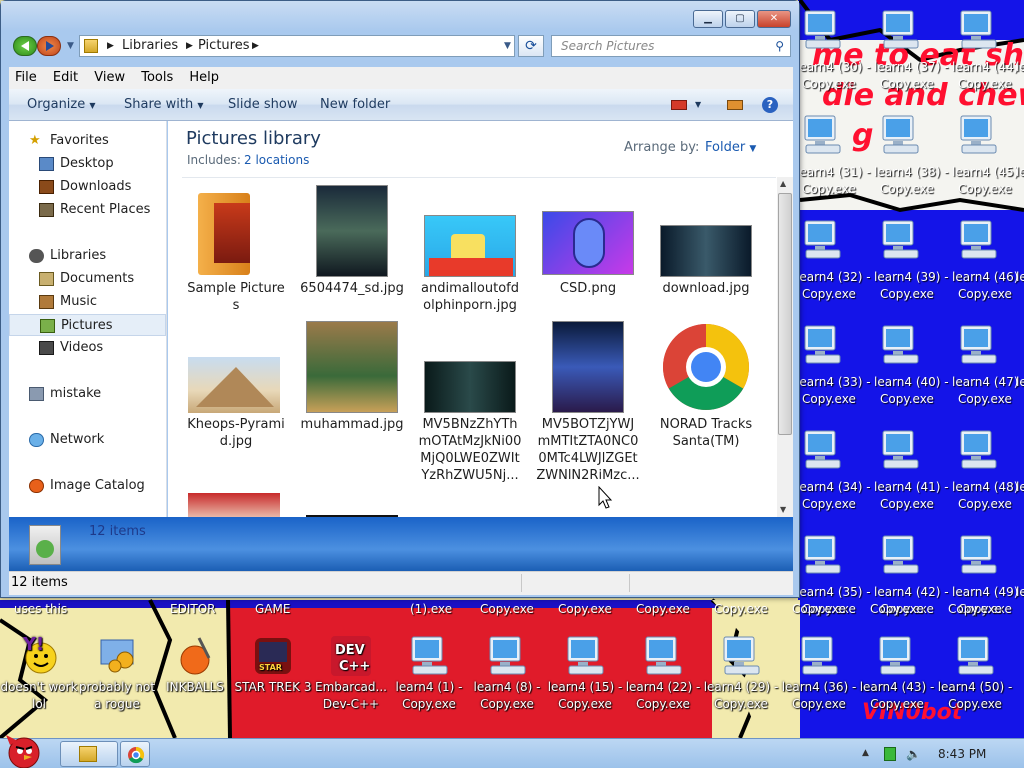 This screenshot has height=768, width=1024. What do you see at coordinates (87, 486) in the screenshot?
I see `nav-image-catalog: Image Catalog` at bounding box center [87, 486].